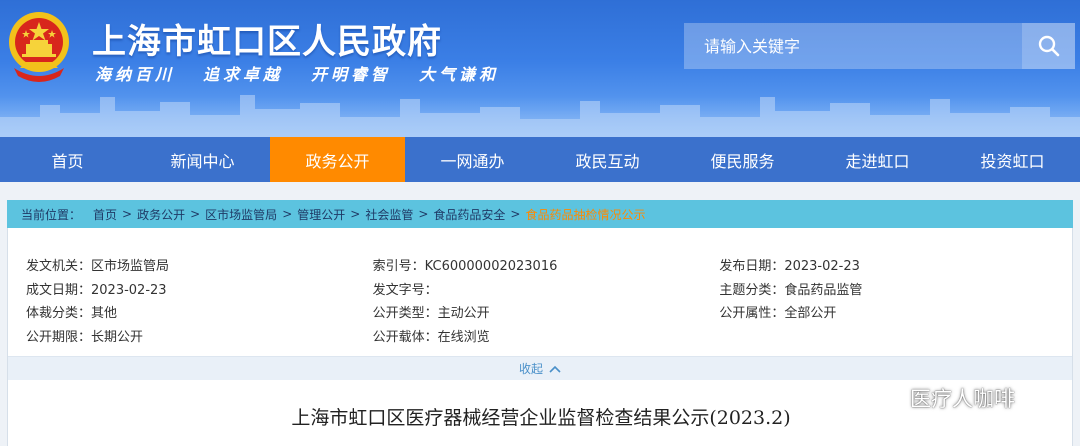  Describe the element at coordinates (892, 338) in the screenshot. I see `info-empty` at that location.